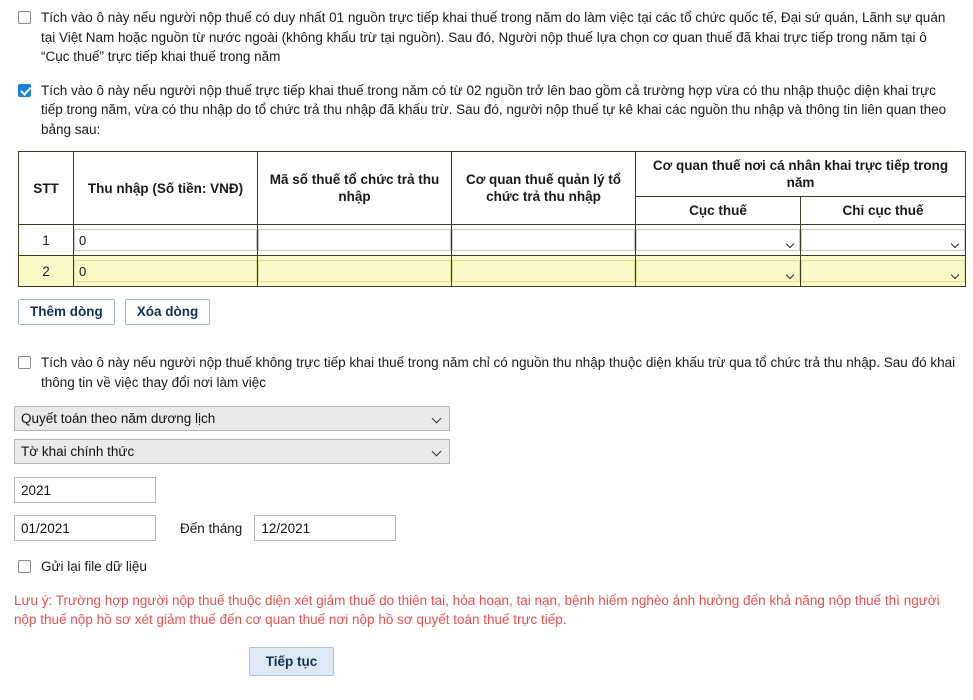 The image size is (973, 700). I want to click on row-action-buttons: Thêm dòng Xóa dòng, so click(486, 306).